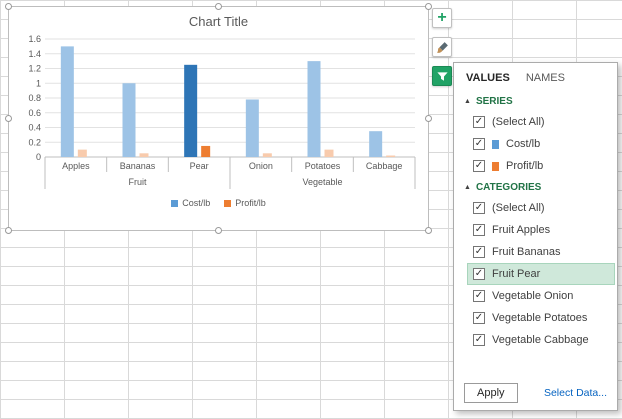 Image resolution: width=622 pixels, height=419 pixels. I want to click on filter-item-label: Fruit Pear, so click(516, 274).